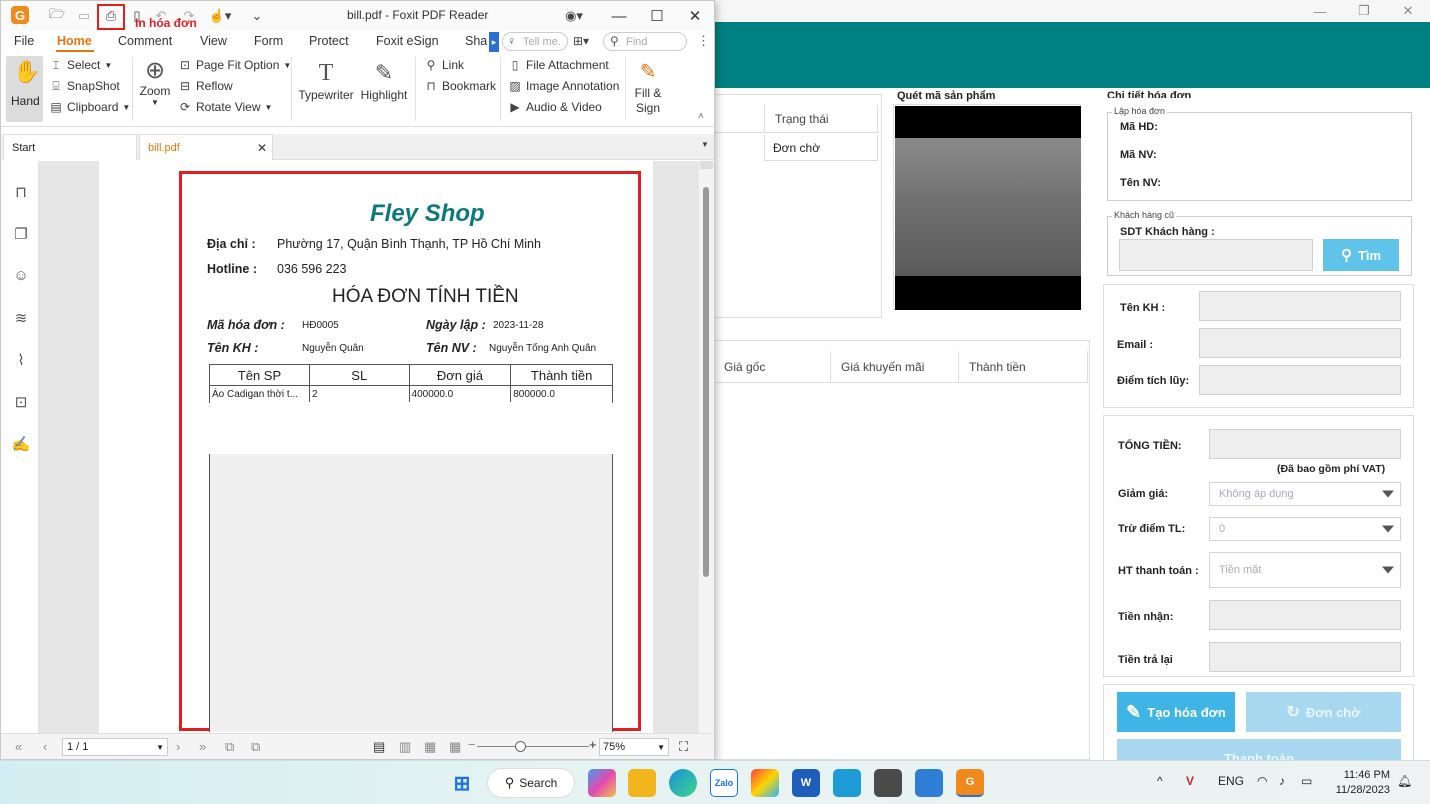 The width and height of the screenshot is (1430, 804). Describe the element at coordinates (847, 783) in the screenshot. I see `vscode-icon` at that location.